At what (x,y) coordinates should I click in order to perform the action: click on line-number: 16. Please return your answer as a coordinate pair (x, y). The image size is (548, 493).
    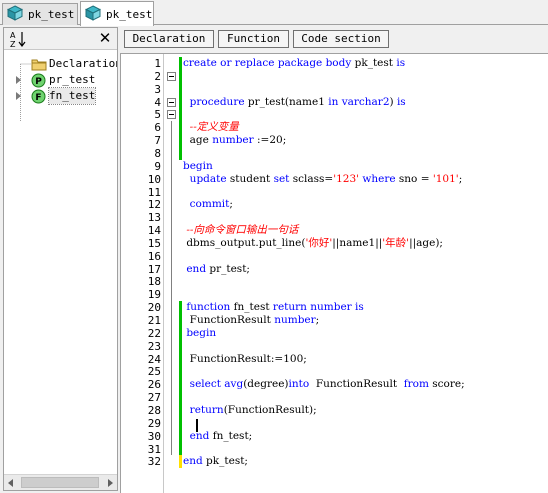
    Looking at the image, I should click on (154, 256).